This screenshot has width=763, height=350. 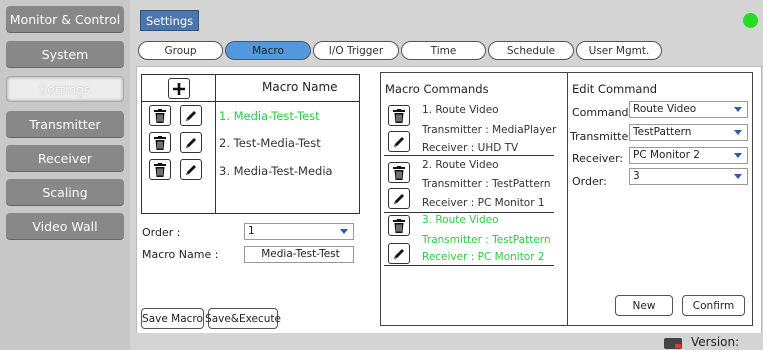 I want to click on tab-label: Schedule, so click(x=531, y=50).